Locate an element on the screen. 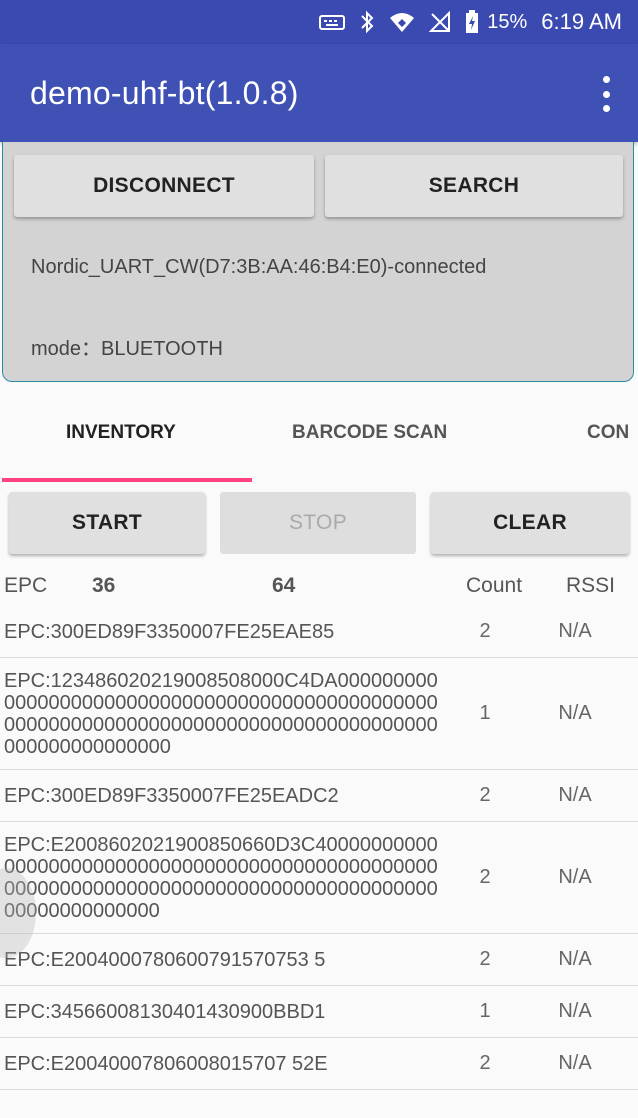 Image resolution: width=638 pixels, height=1118 pixels. tab-inventory: INVENTORY is located at coordinates (121, 433).